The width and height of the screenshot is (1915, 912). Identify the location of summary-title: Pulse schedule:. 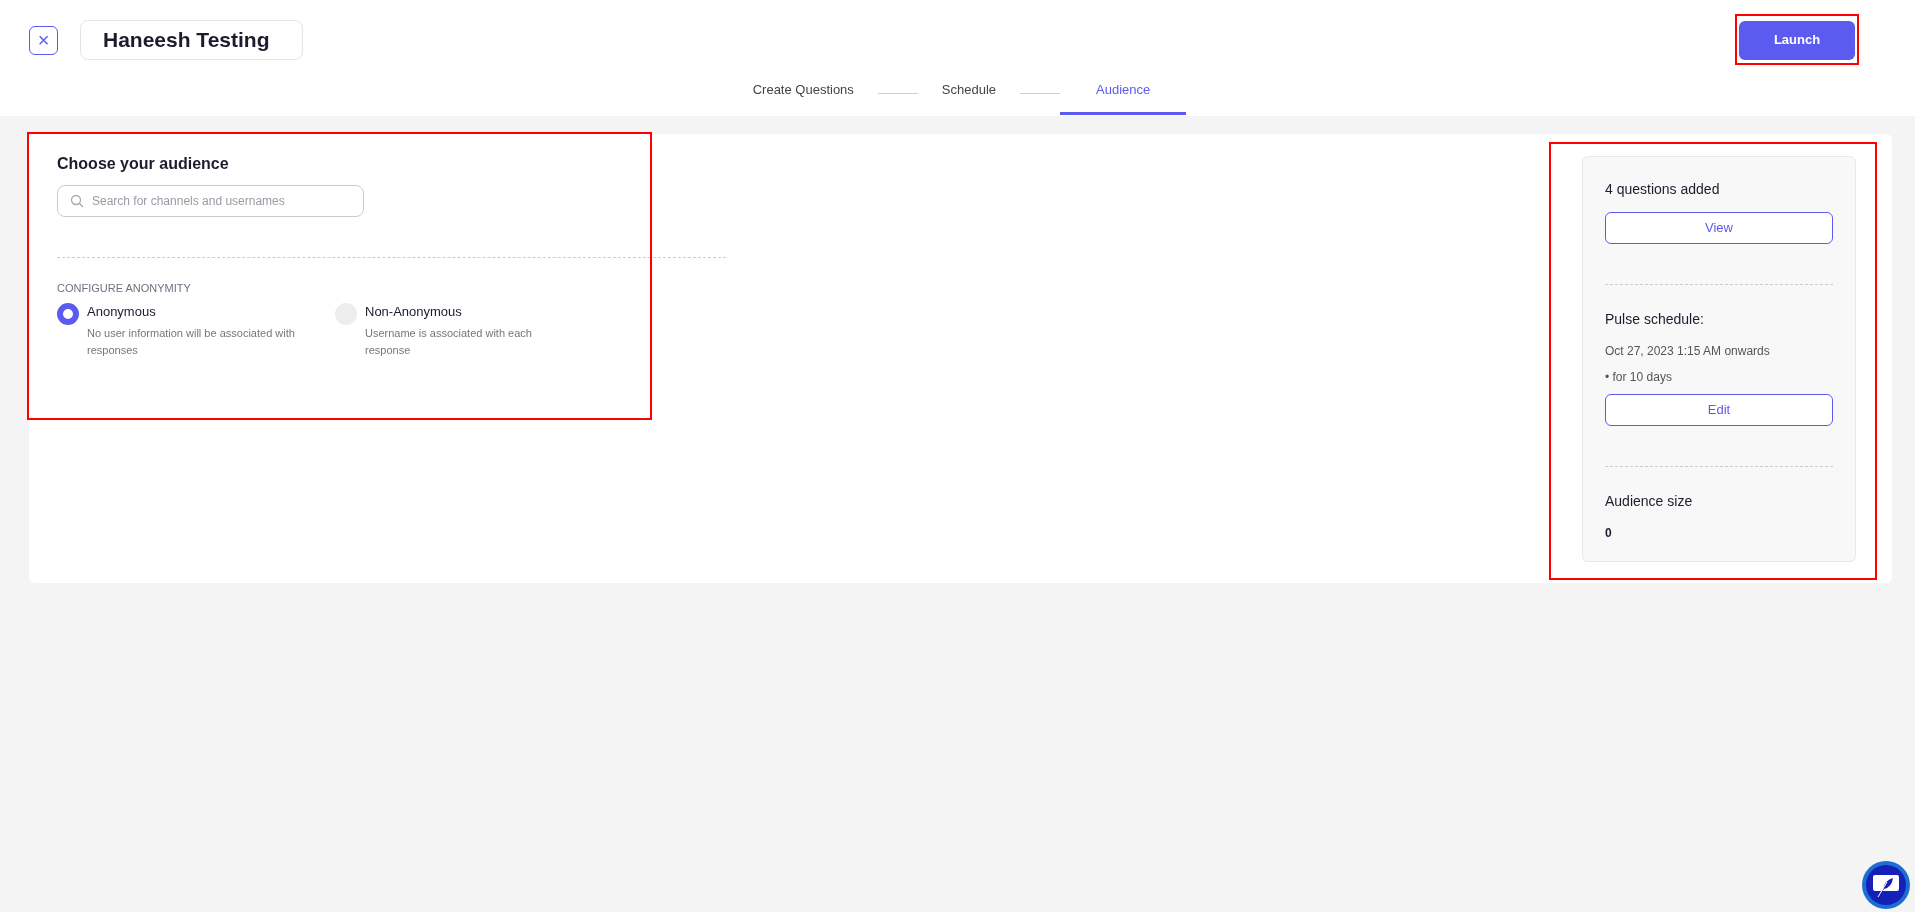
(1655, 319).